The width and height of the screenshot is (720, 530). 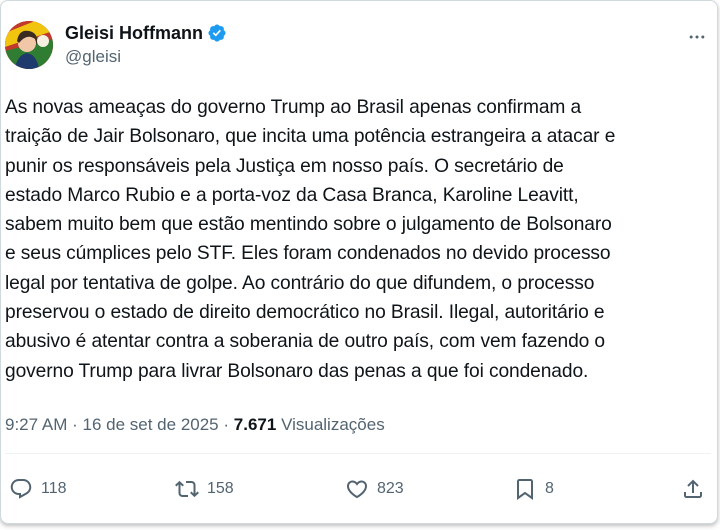 I want to click on like-count: 823, so click(x=390, y=488).